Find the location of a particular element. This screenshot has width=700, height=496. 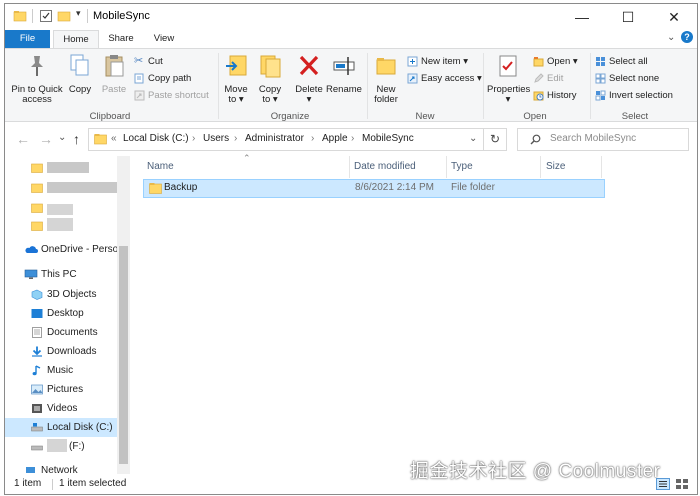

nav-scrollbar-thumb is located at coordinates (123, 355).